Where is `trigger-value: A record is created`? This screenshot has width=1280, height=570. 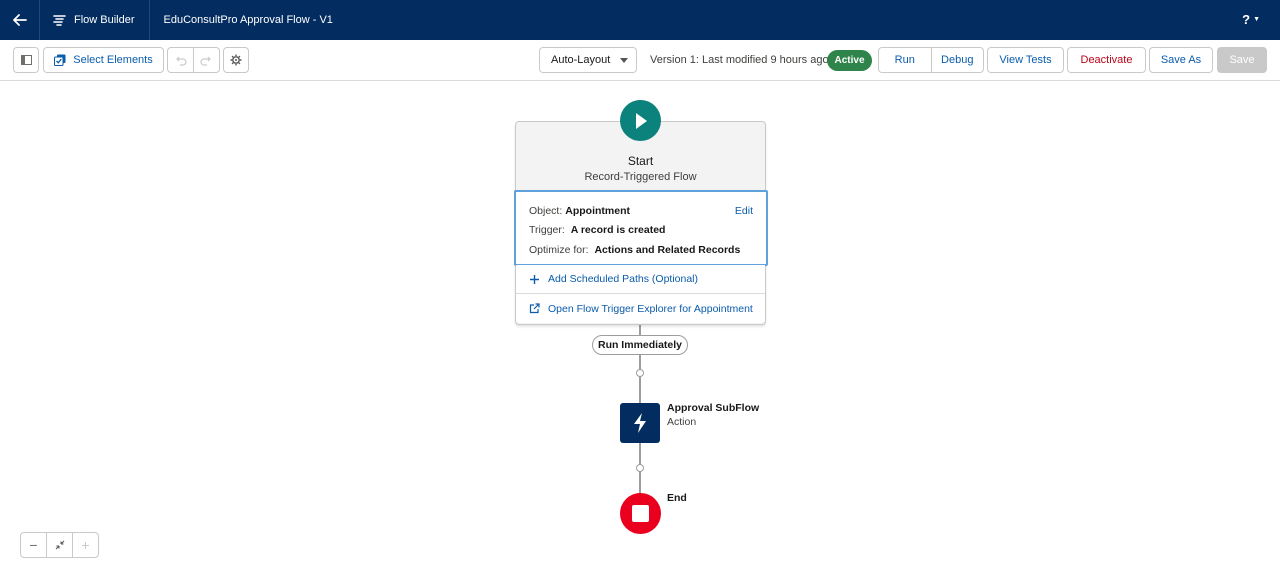
trigger-value: A record is created is located at coordinates (618, 230).